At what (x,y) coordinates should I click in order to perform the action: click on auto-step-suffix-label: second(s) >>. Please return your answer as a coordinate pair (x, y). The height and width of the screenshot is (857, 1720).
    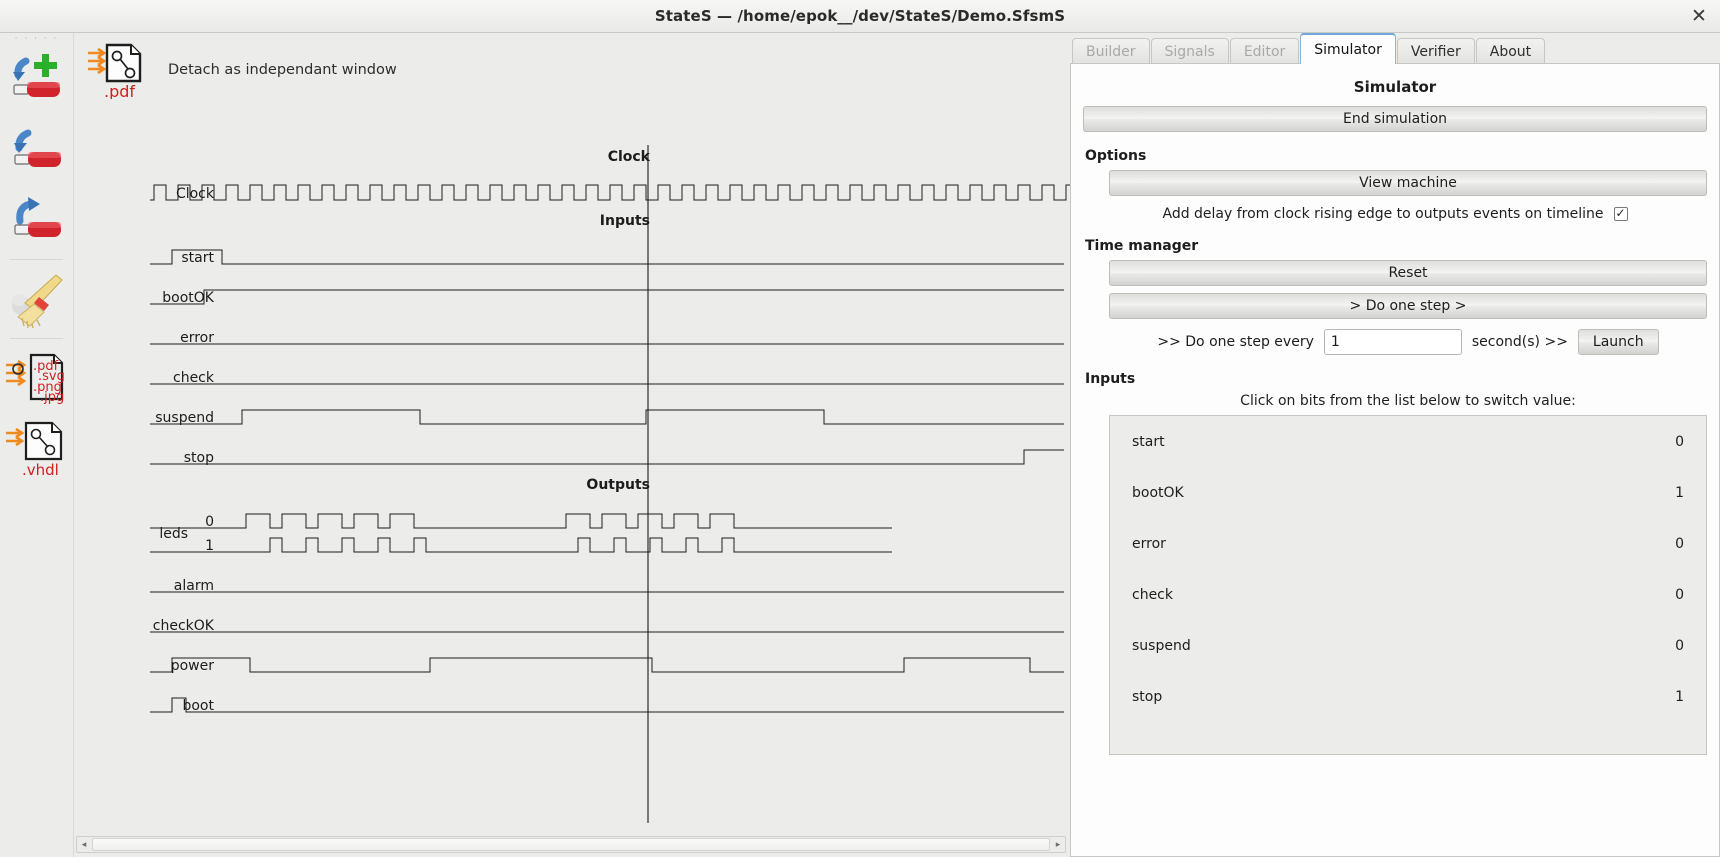
    Looking at the image, I should click on (1519, 342).